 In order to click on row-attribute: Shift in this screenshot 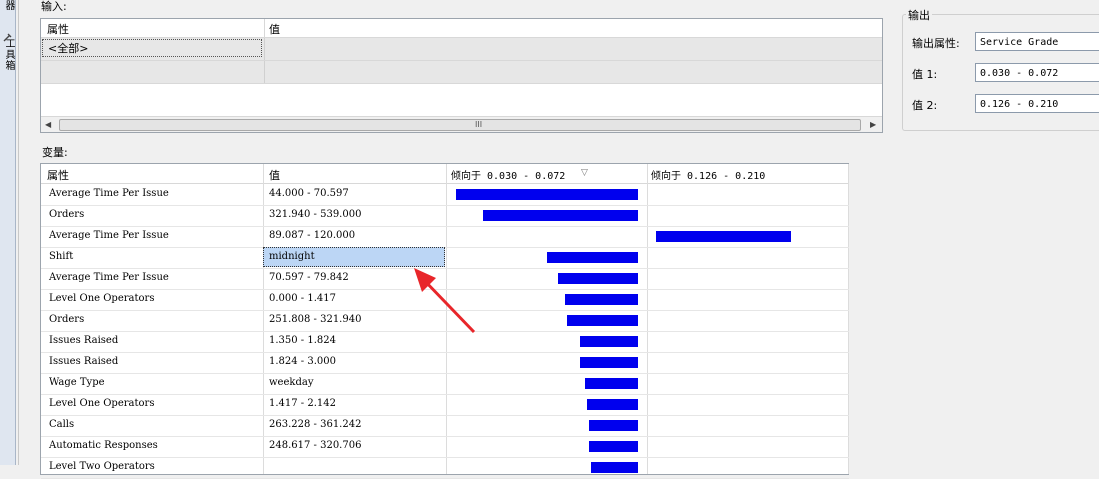, I will do `click(61, 256)`.